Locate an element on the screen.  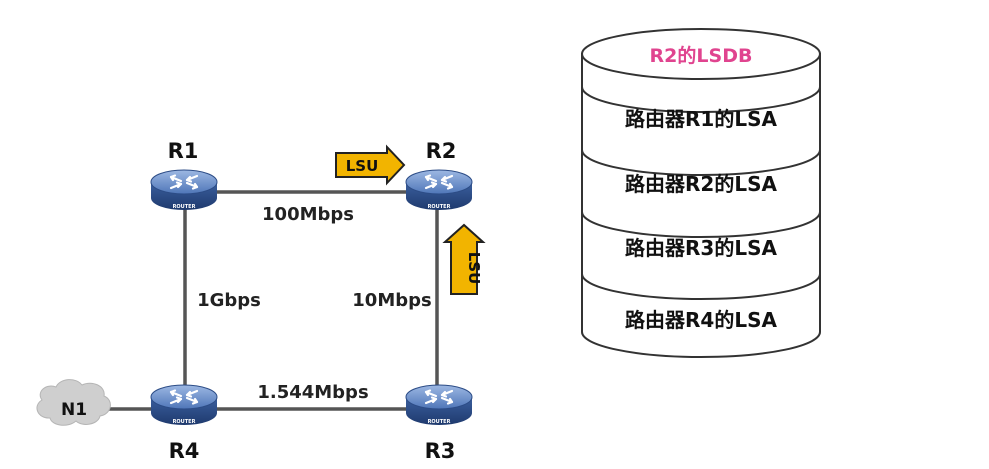
lsdb-entry-r3: 路由器R3的LSA is located at coordinates (701, 248).